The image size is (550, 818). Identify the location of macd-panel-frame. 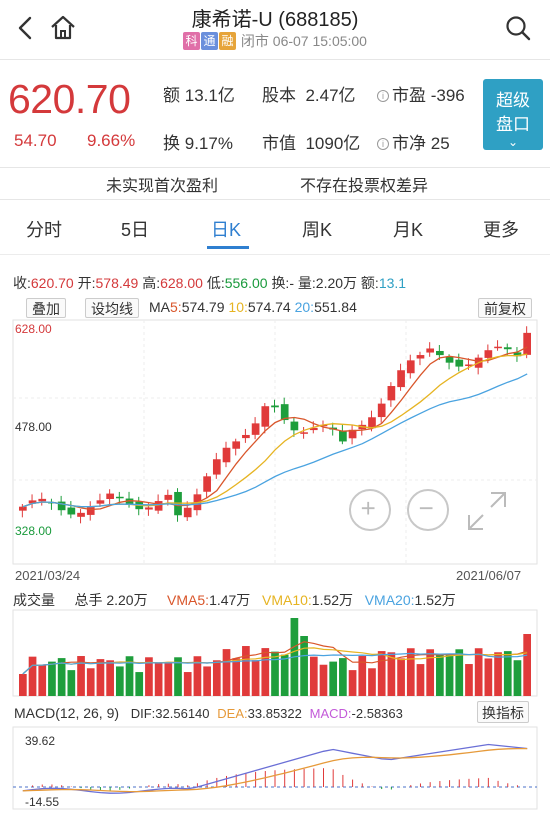
(275, 768).